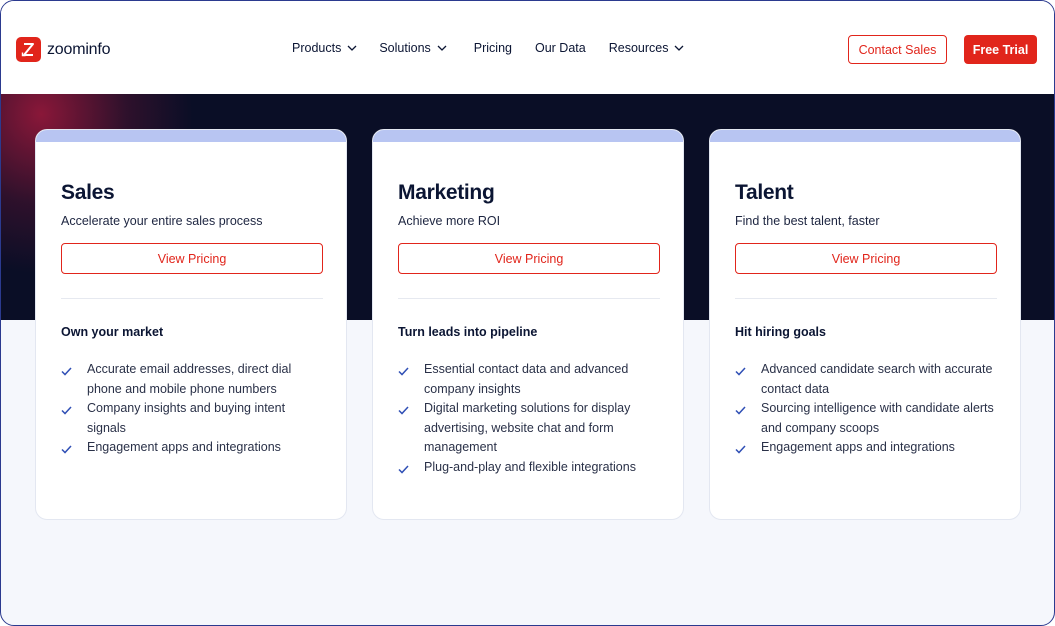 This screenshot has width=1055, height=626. I want to click on nav-item-pricing: Pricing, so click(493, 48).